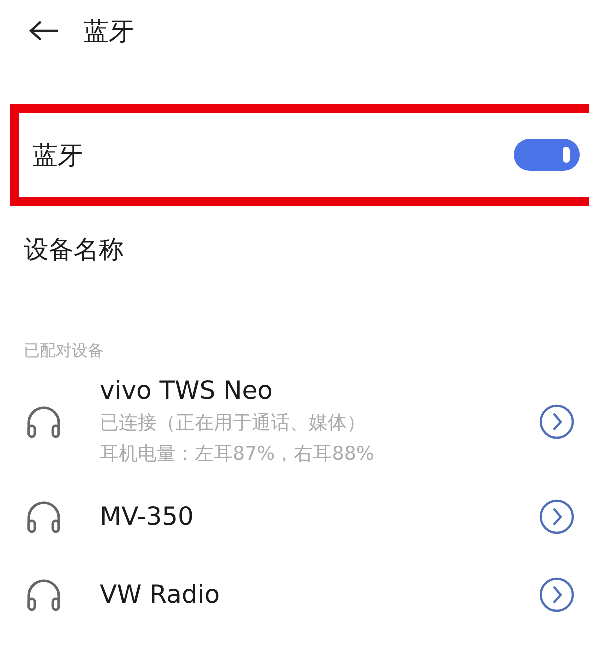 This screenshot has width=589, height=661. I want to click on device-name: vivo TWS Neo, so click(319, 391).